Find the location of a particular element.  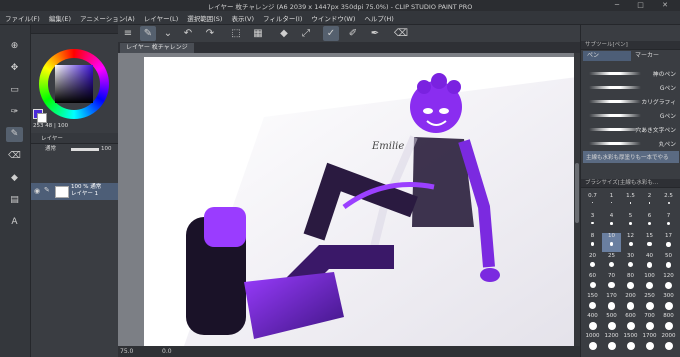

brush-size-option: 100 is located at coordinates (649, 282).